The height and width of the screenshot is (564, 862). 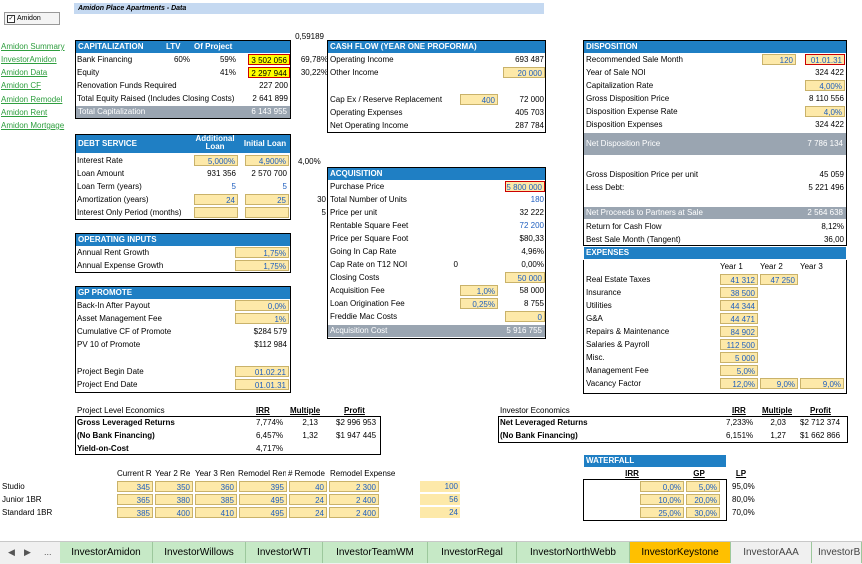 What do you see at coordinates (37, 125) in the screenshot?
I see `link-amidon-mortgage: Amidon Mortgage` at bounding box center [37, 125].